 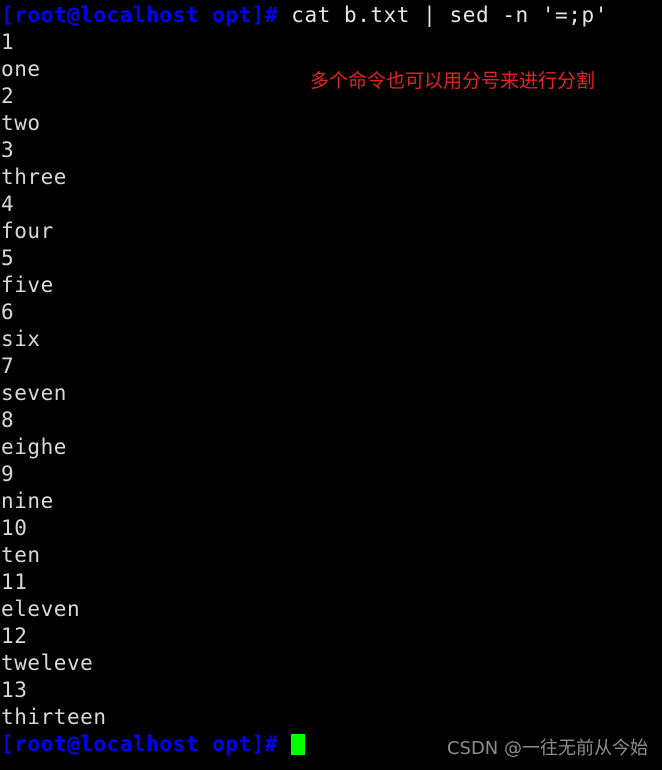 What do you see at coordinates (449, 15) in the screenshot?
I see `command-text: cat b.txt | sed -n '=;p'` at bounding box center [449, 15].